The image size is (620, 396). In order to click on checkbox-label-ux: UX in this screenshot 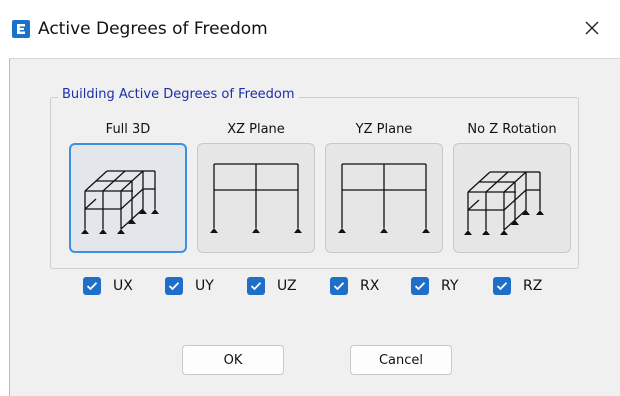, I will do `click(123, 286)`.